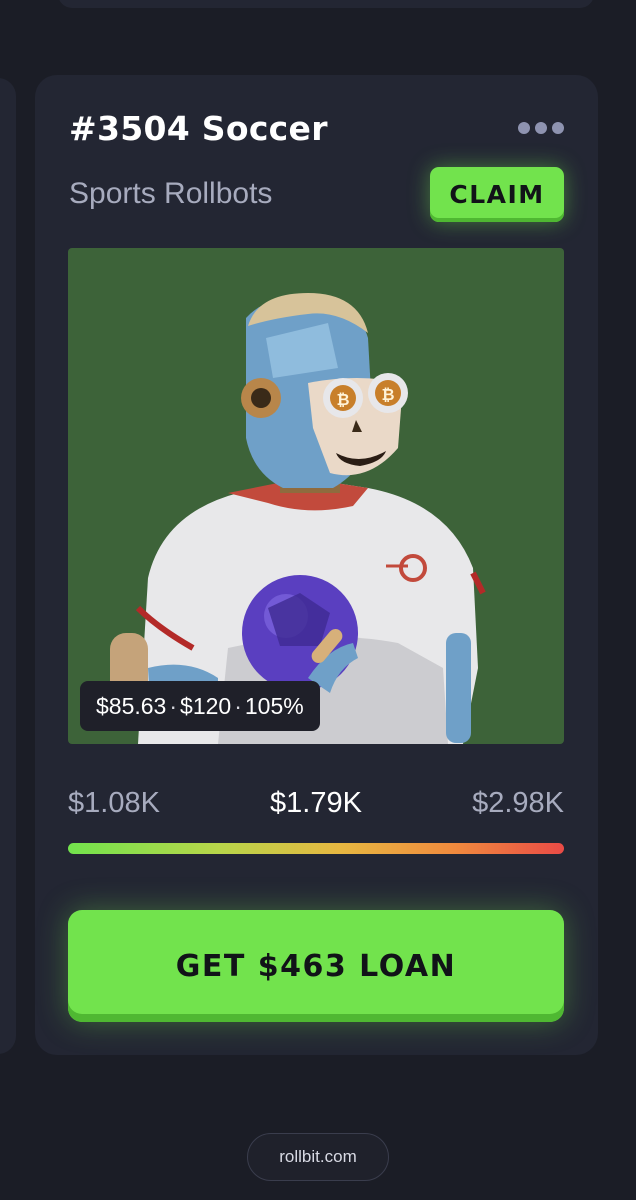 The height and width of the screenshot is (1200, 636). What do you see at coordinates (171, 193) in the screenshot?
I see `collection-name: Sports Rollbots` at bounding box center [171, 193].